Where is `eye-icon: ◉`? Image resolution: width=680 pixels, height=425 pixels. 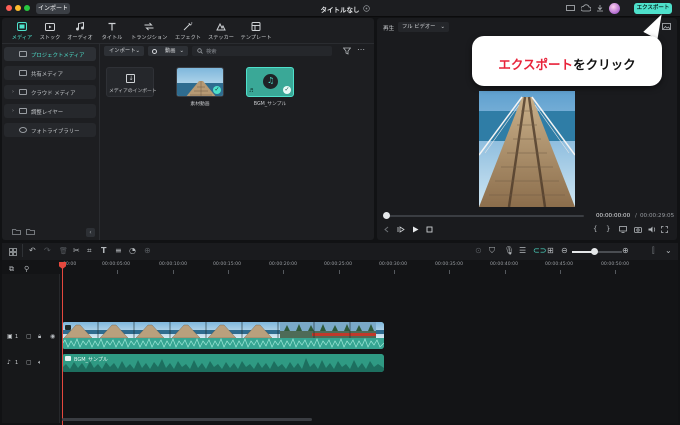
eye-icon: ◉ is located at coordinates (52, 336).